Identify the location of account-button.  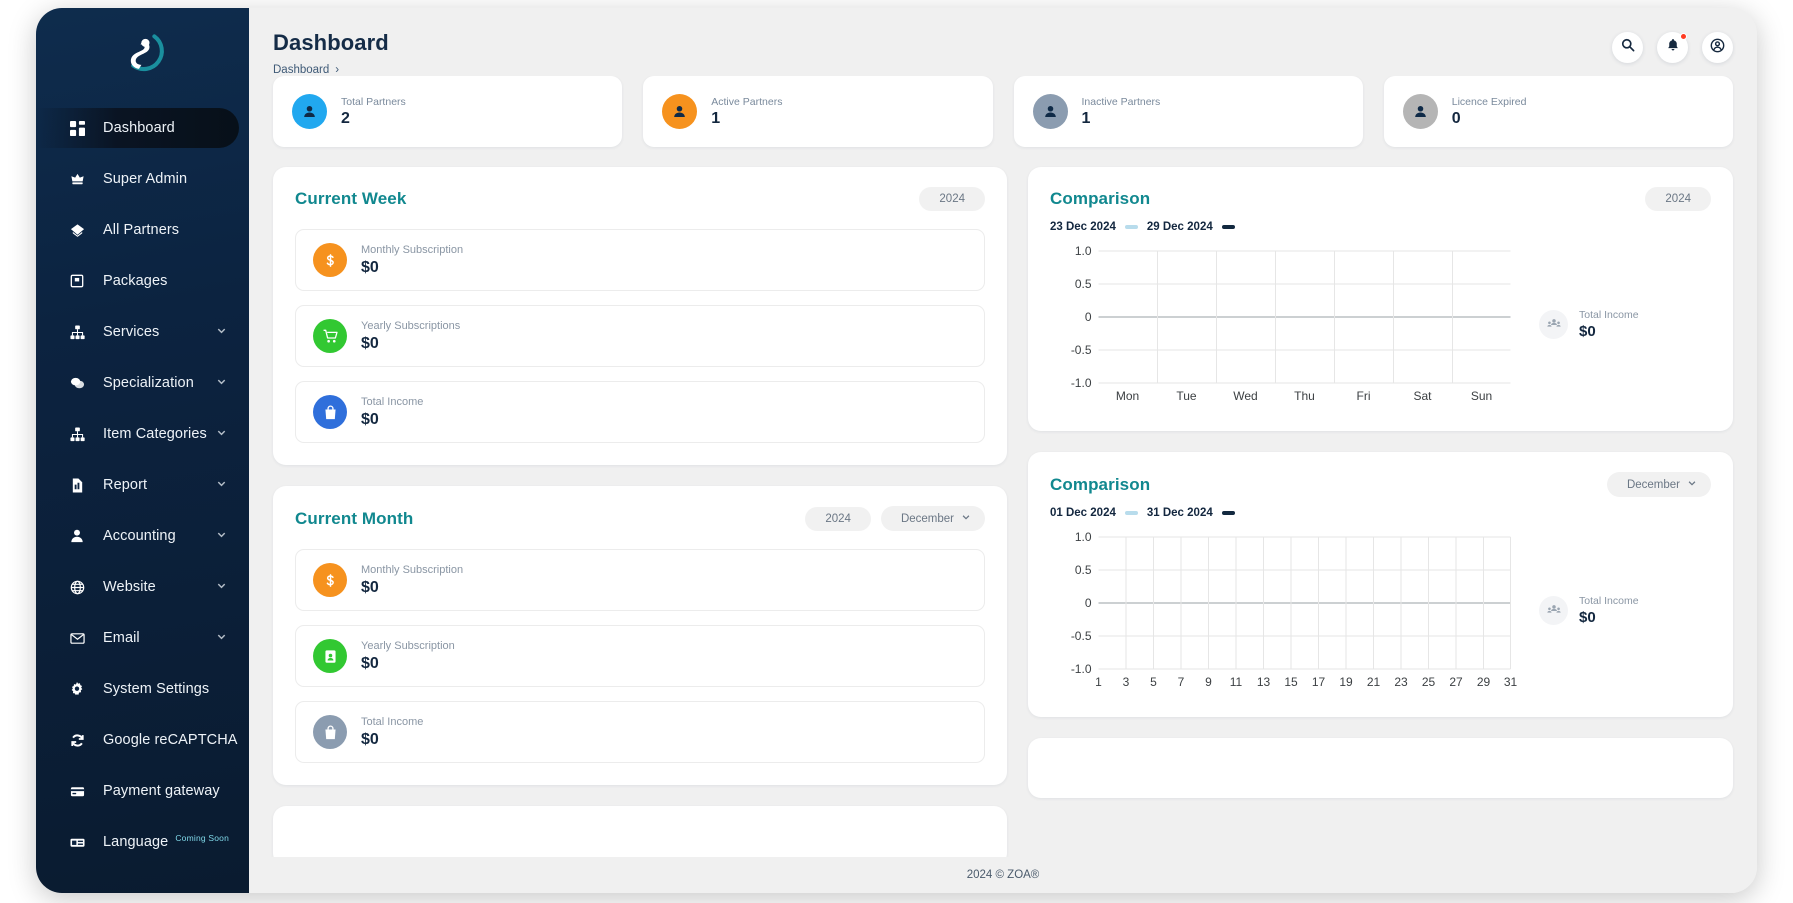
(1717, 47).